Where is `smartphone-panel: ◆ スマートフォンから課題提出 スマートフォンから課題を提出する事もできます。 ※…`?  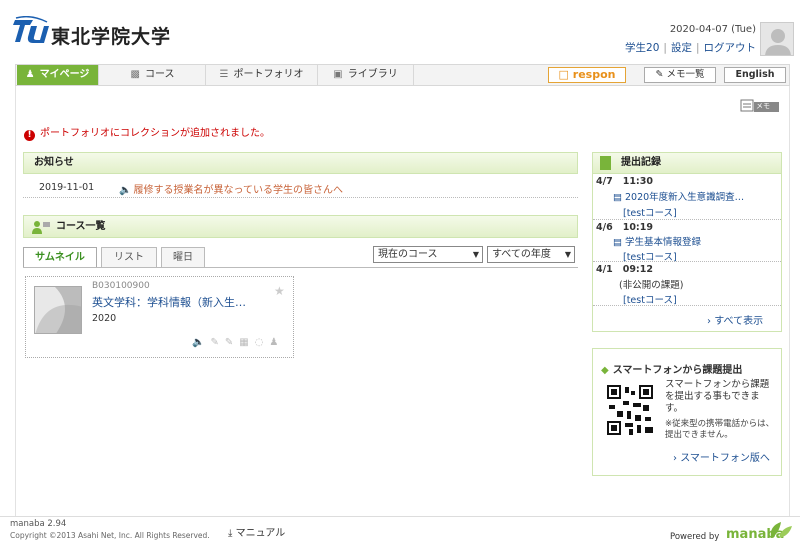
smartphone-panel: ◆ スマートフォンから課題提出 スマートフォンから課題を提出する事もできます。 ※… is located at coordinates (687, 412).